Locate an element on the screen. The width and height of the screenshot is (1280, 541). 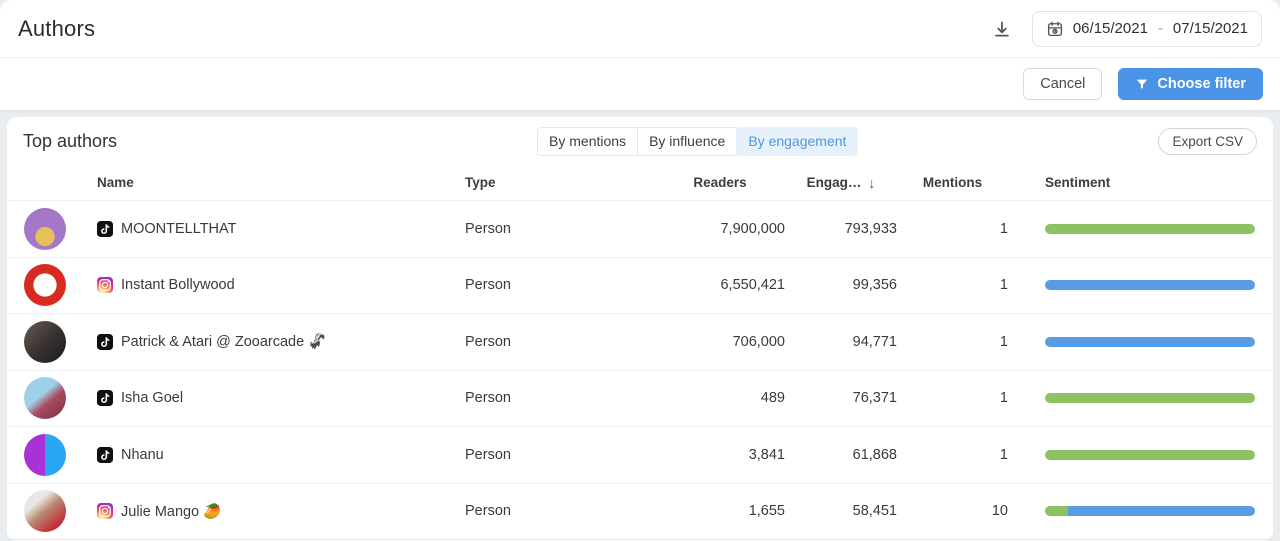
page-header: Authors 06/15/2021 - 07/15/2021 is located at coordinates (640, 29).